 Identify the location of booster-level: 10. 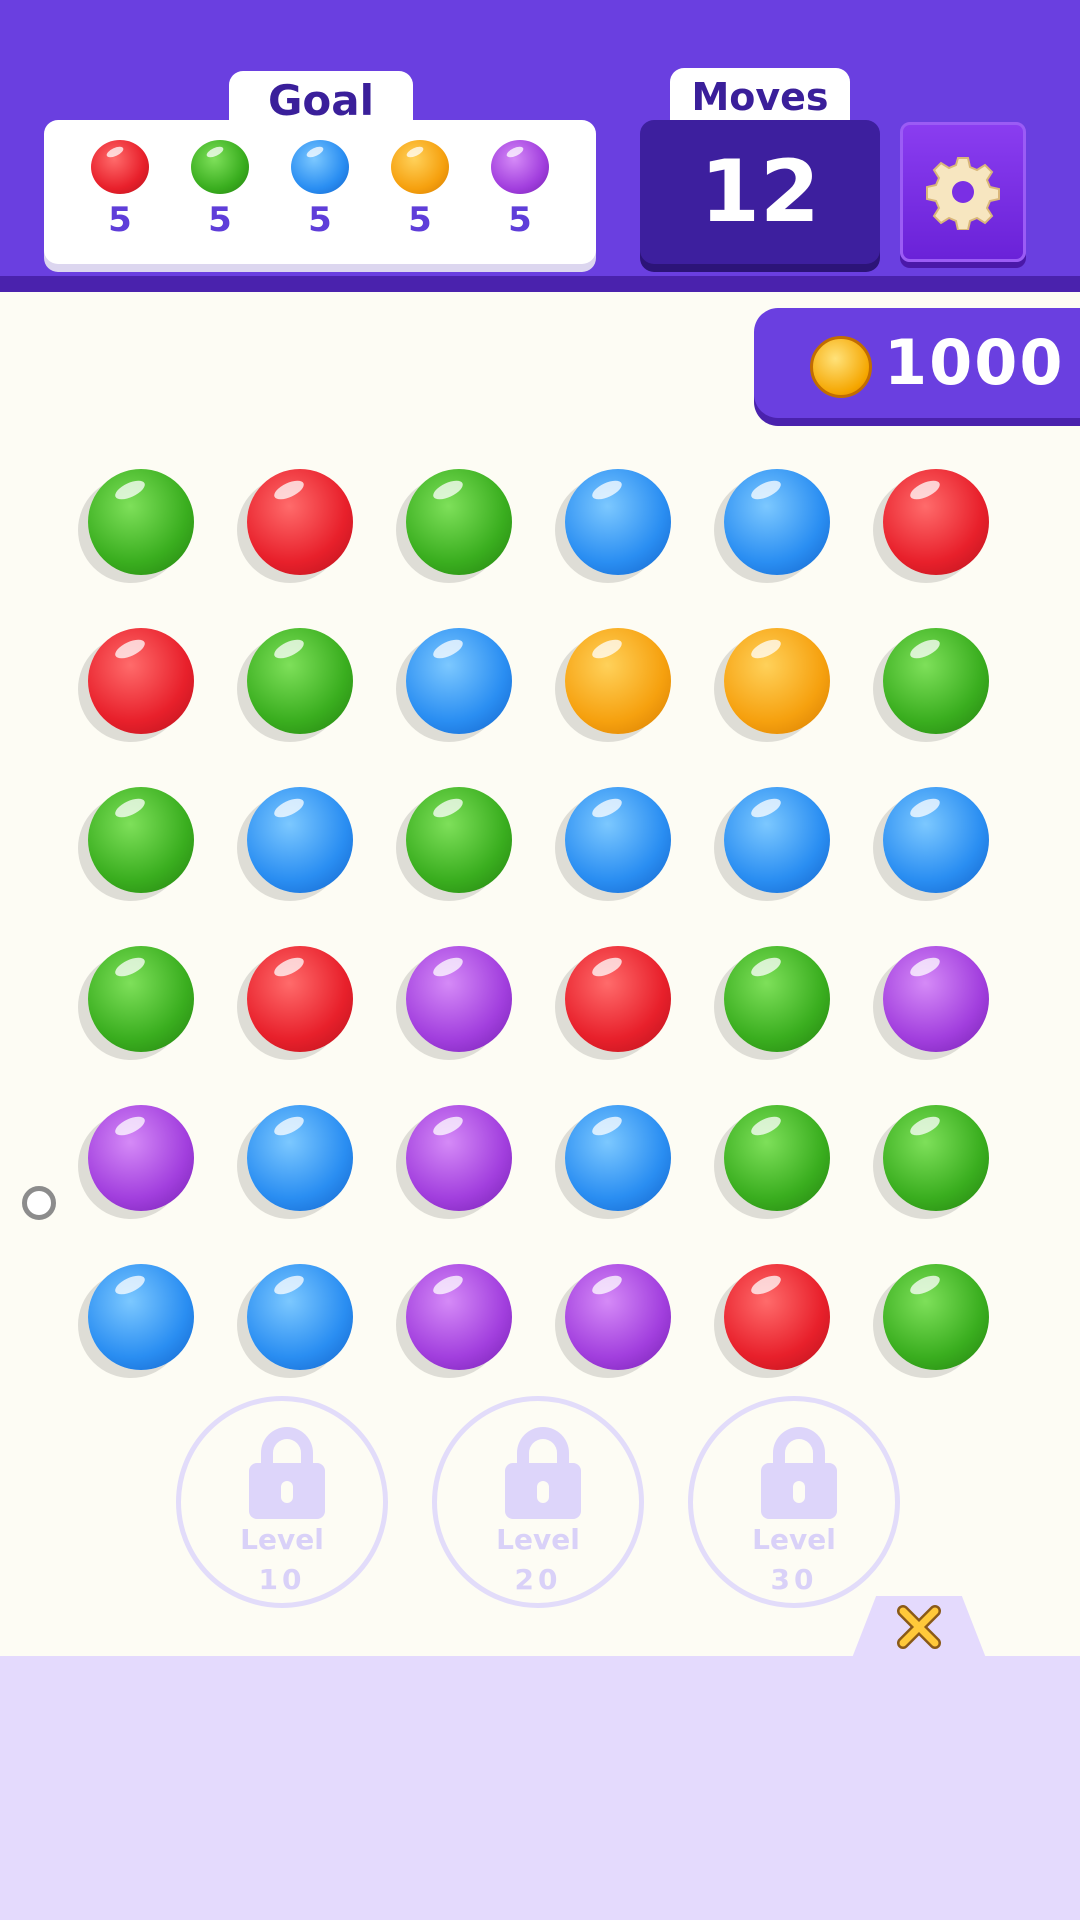
(282, 1579).